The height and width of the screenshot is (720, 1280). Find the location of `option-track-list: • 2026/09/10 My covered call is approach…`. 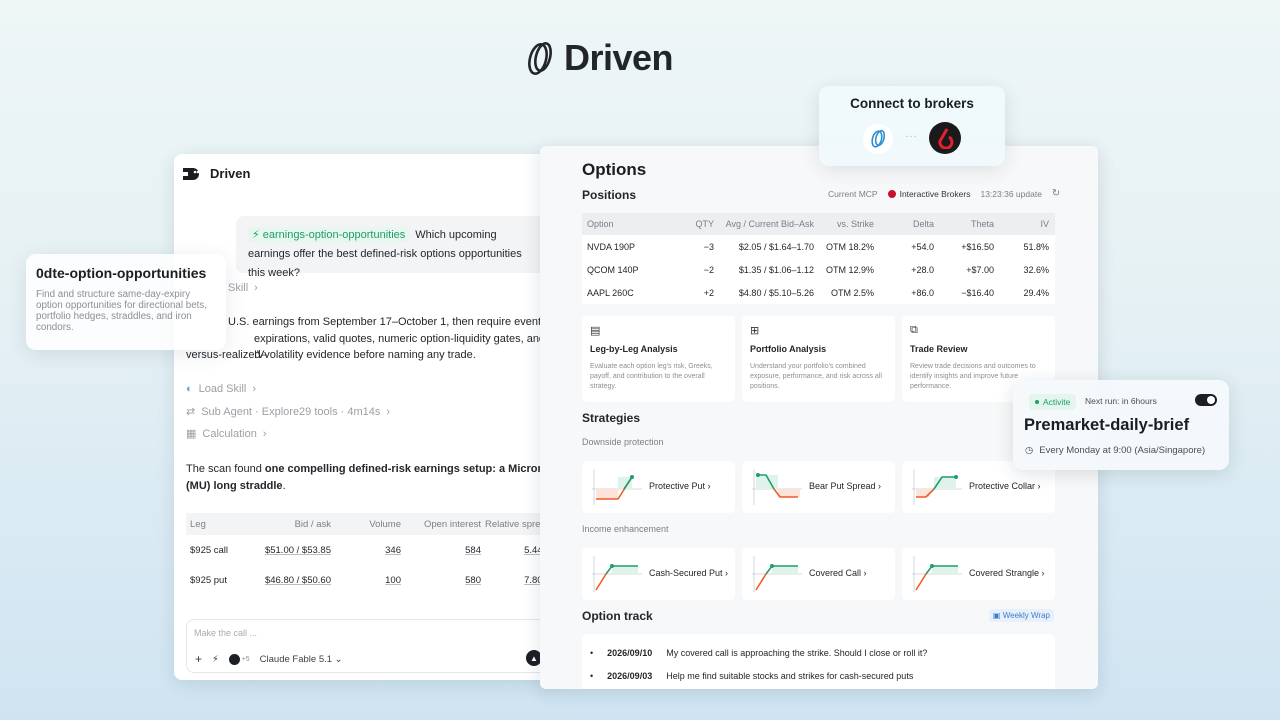

option-track-list: • 2026/09/10 My covered call is approach… is located at coordinates (818, 661).